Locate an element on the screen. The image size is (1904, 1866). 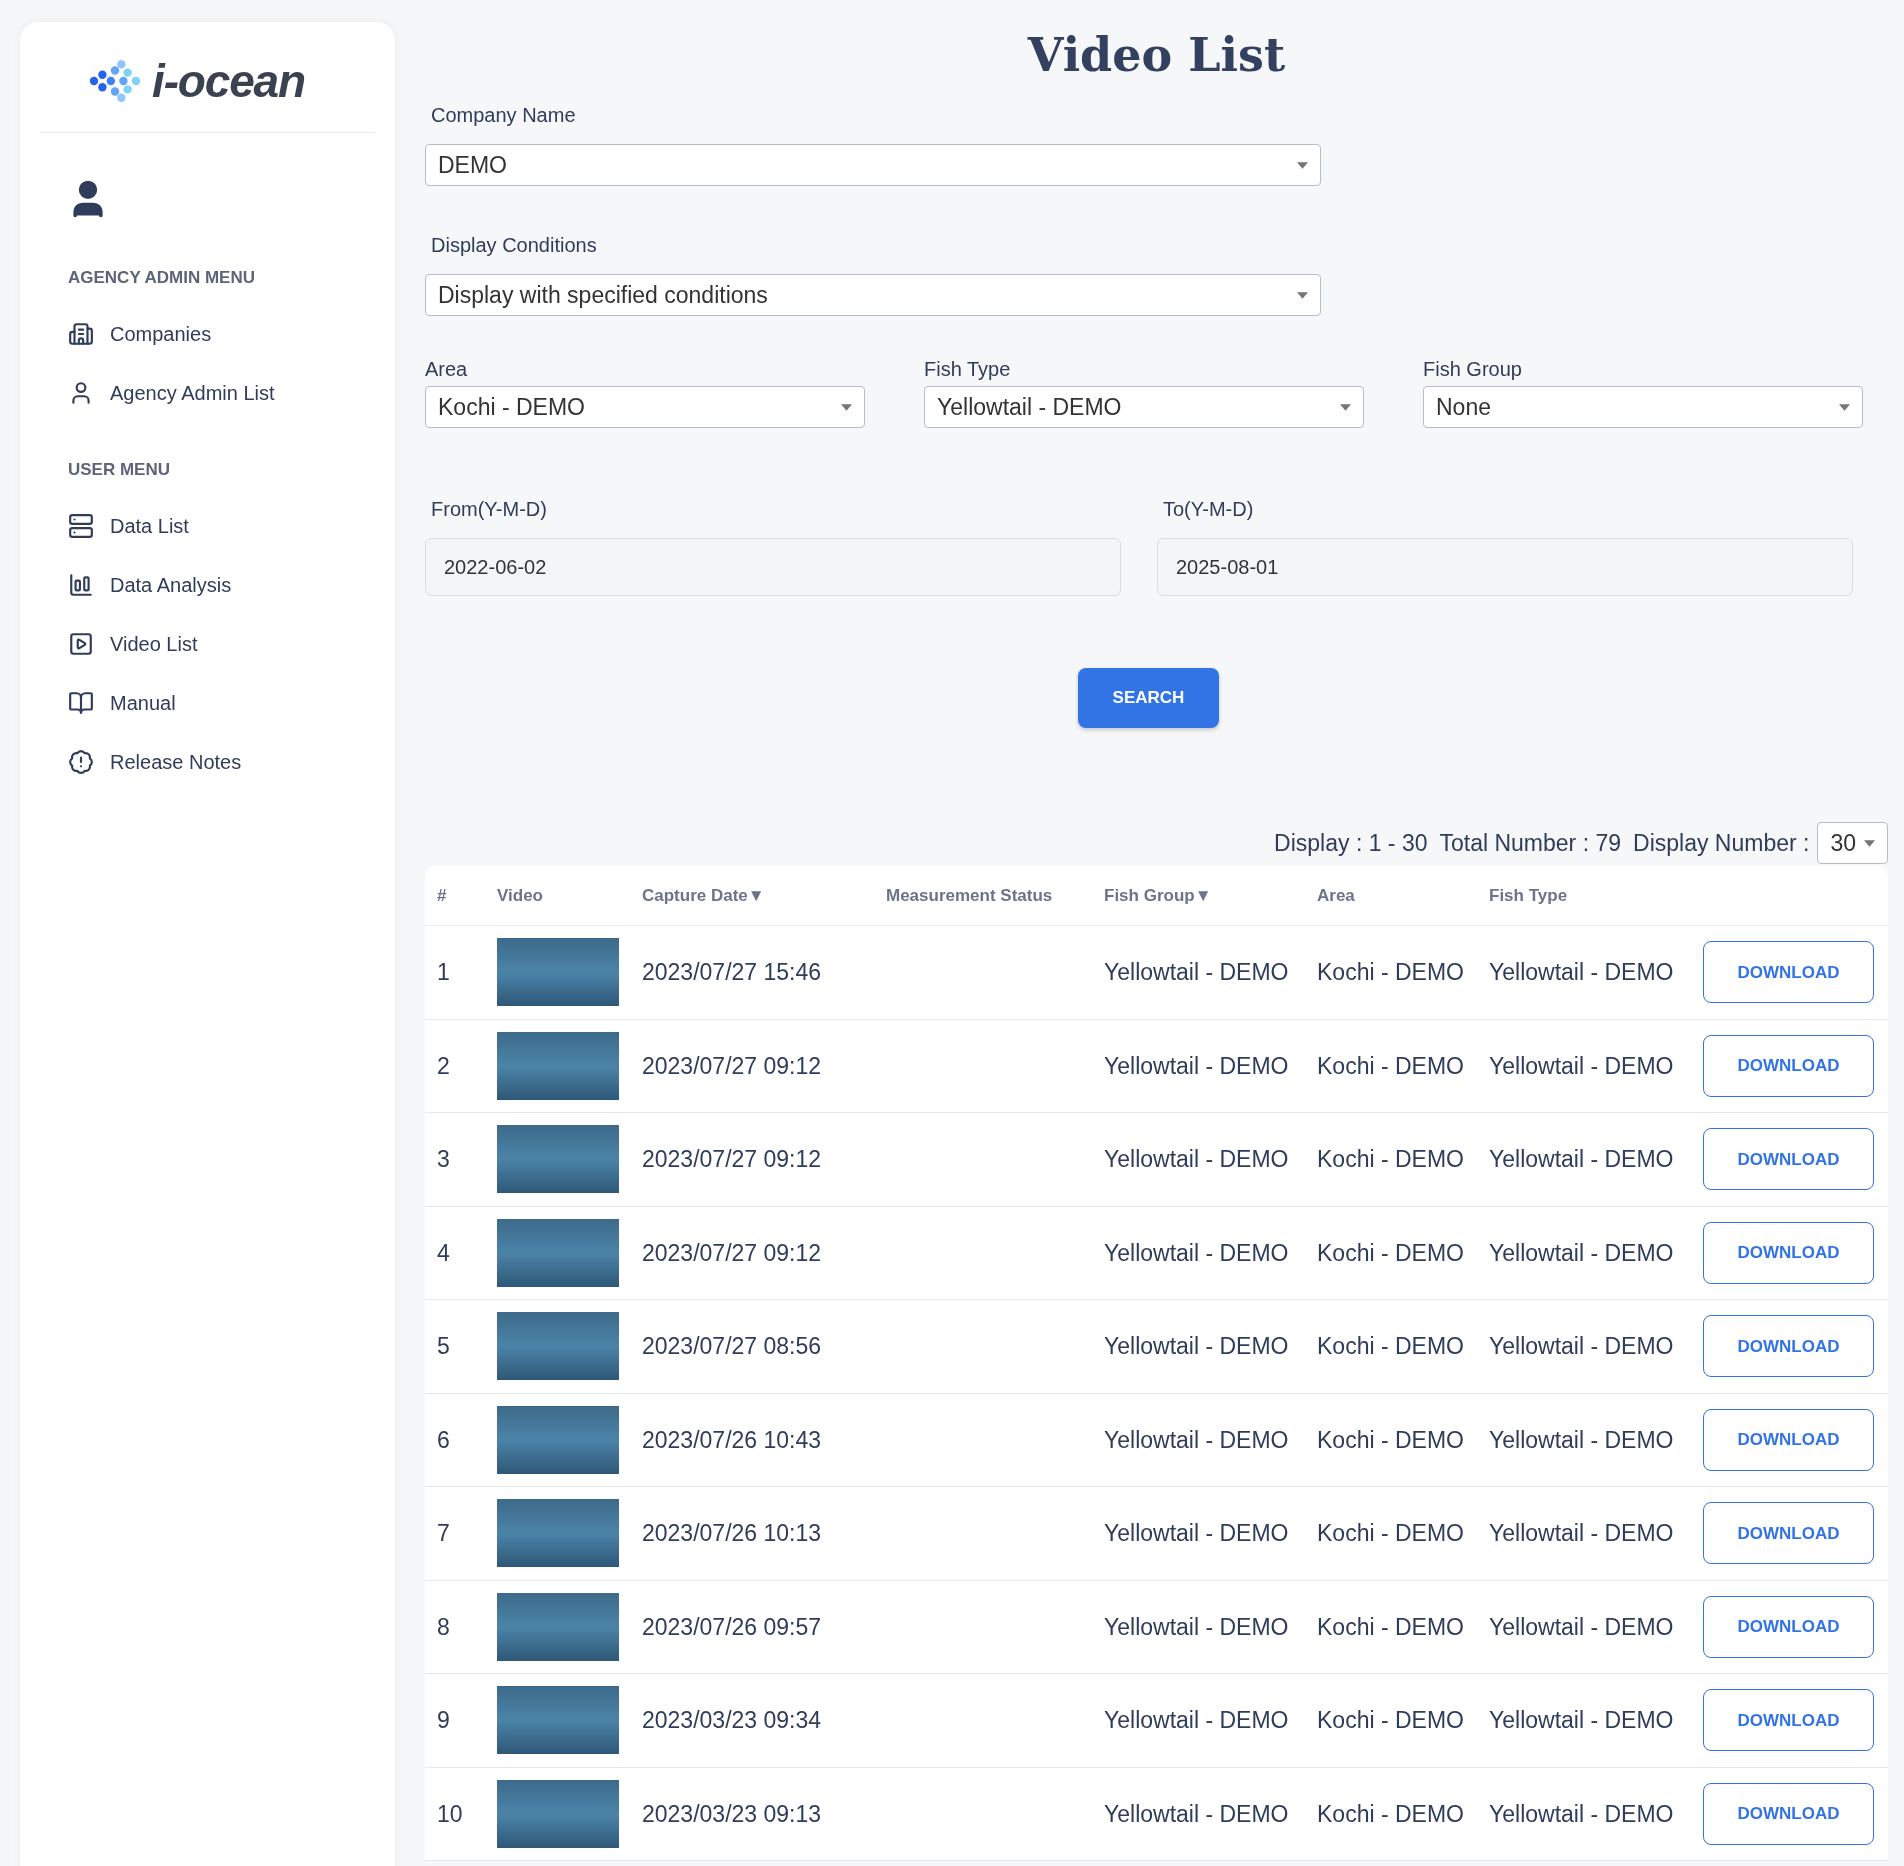
row-number: 5 is located at coordinates (444, 1346).